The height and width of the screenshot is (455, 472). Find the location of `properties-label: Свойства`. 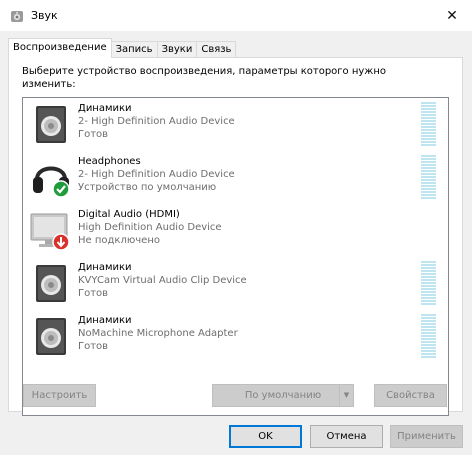

properties-label: Свойства is located at coordinates (410, 395).